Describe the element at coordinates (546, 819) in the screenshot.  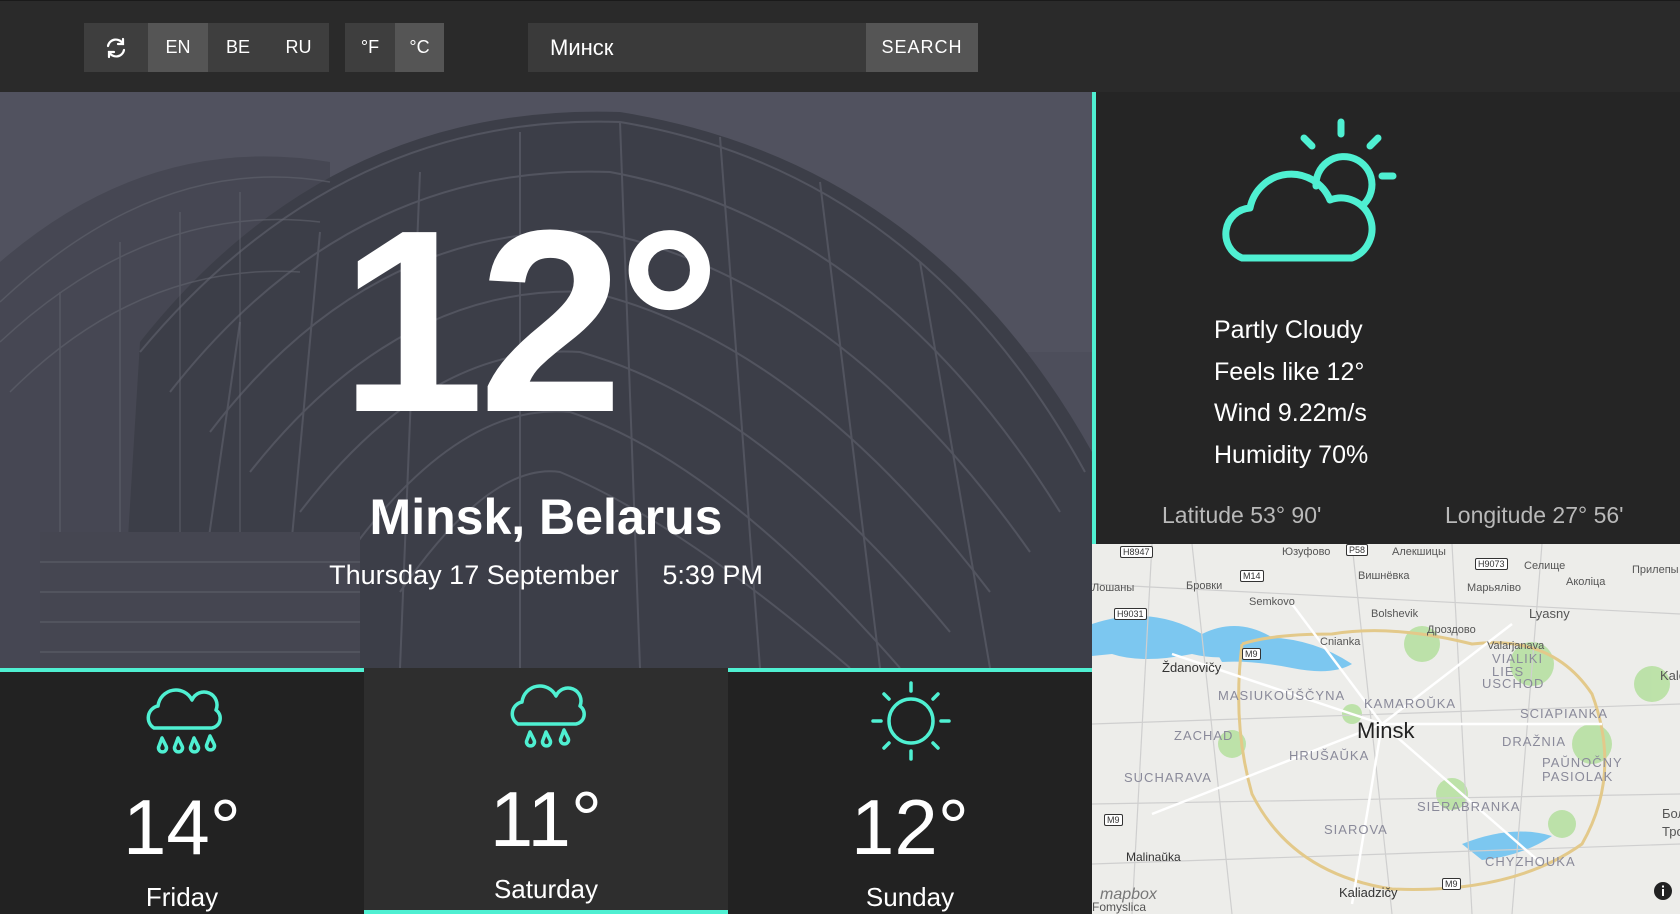
I see `forecast-temperature: 11°` at that location.